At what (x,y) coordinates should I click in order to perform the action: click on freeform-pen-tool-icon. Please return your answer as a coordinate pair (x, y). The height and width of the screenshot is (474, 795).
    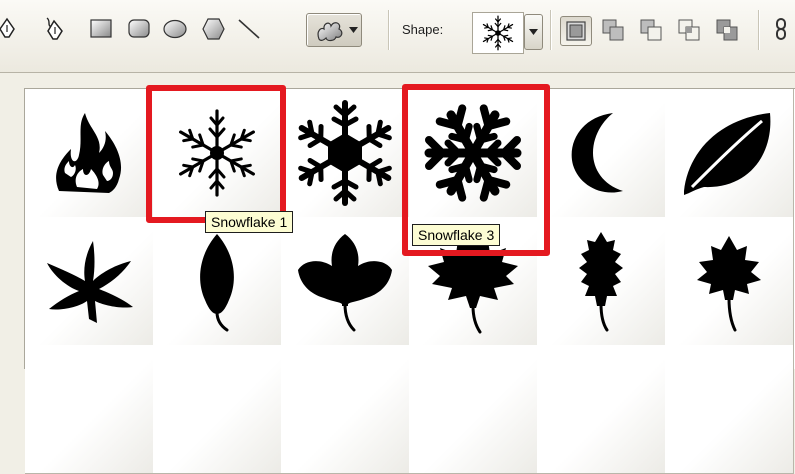
    Looking at the image, I should click on (54, 28).